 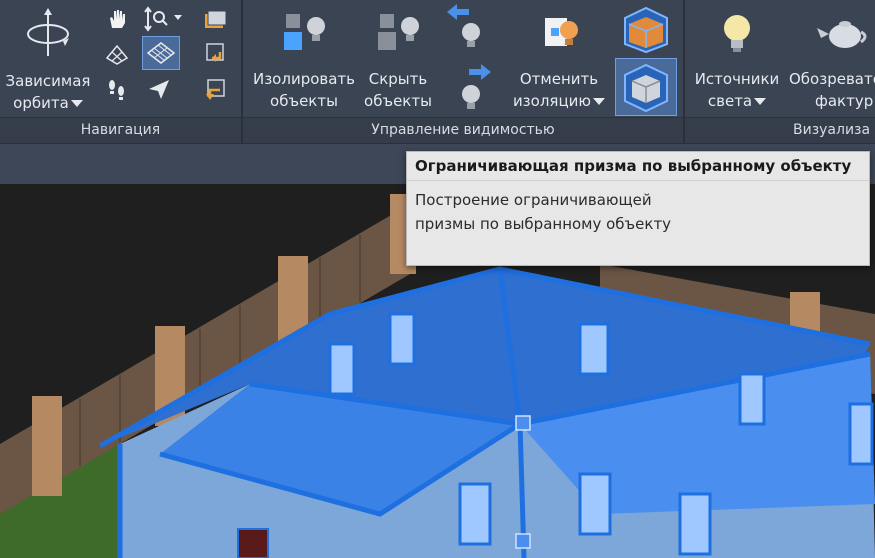 I want to click on grid-view-button, so click(x=161, y=53).